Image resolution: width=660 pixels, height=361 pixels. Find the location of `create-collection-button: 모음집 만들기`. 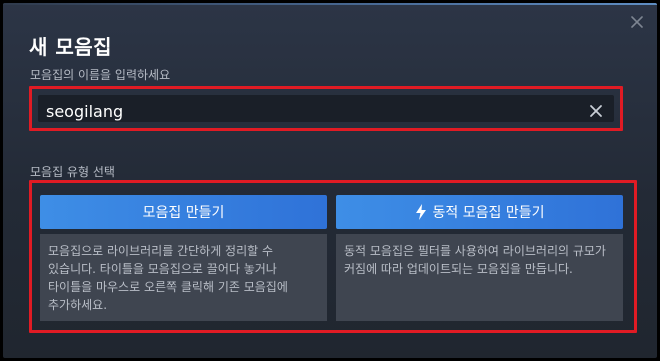

create-collection-button: 모음집 만들기 is located at coordinates (183, 212).